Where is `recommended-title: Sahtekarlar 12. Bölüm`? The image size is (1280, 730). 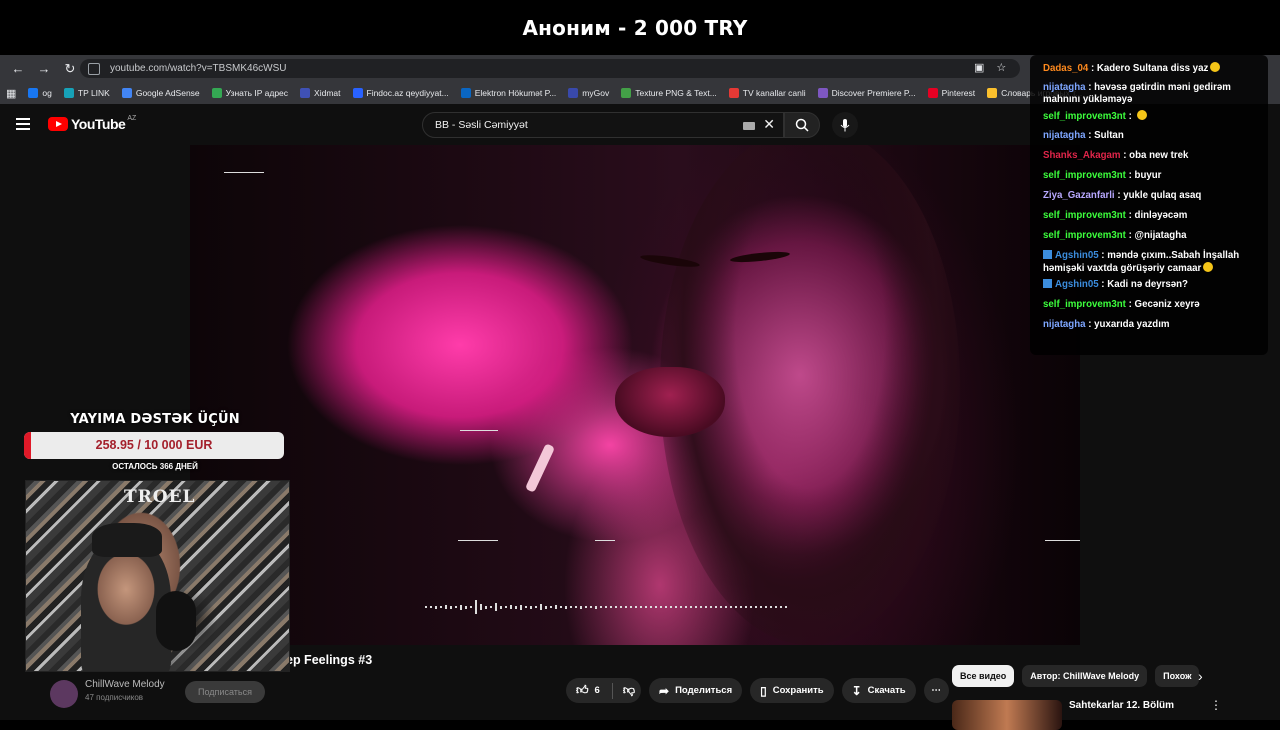
recommended-title: Sahtekarlar 12. Bölüm is located at coordinates (1121, 705).